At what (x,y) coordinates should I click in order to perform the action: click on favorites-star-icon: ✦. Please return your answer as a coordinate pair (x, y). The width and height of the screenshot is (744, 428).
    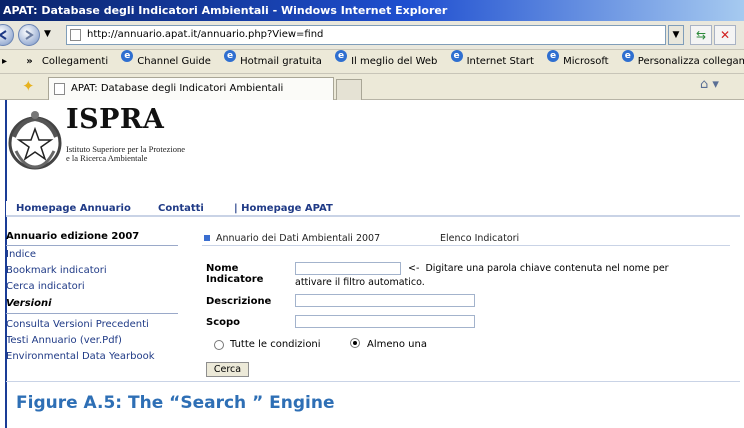
    Looking at the image, I should click on (28, 86).